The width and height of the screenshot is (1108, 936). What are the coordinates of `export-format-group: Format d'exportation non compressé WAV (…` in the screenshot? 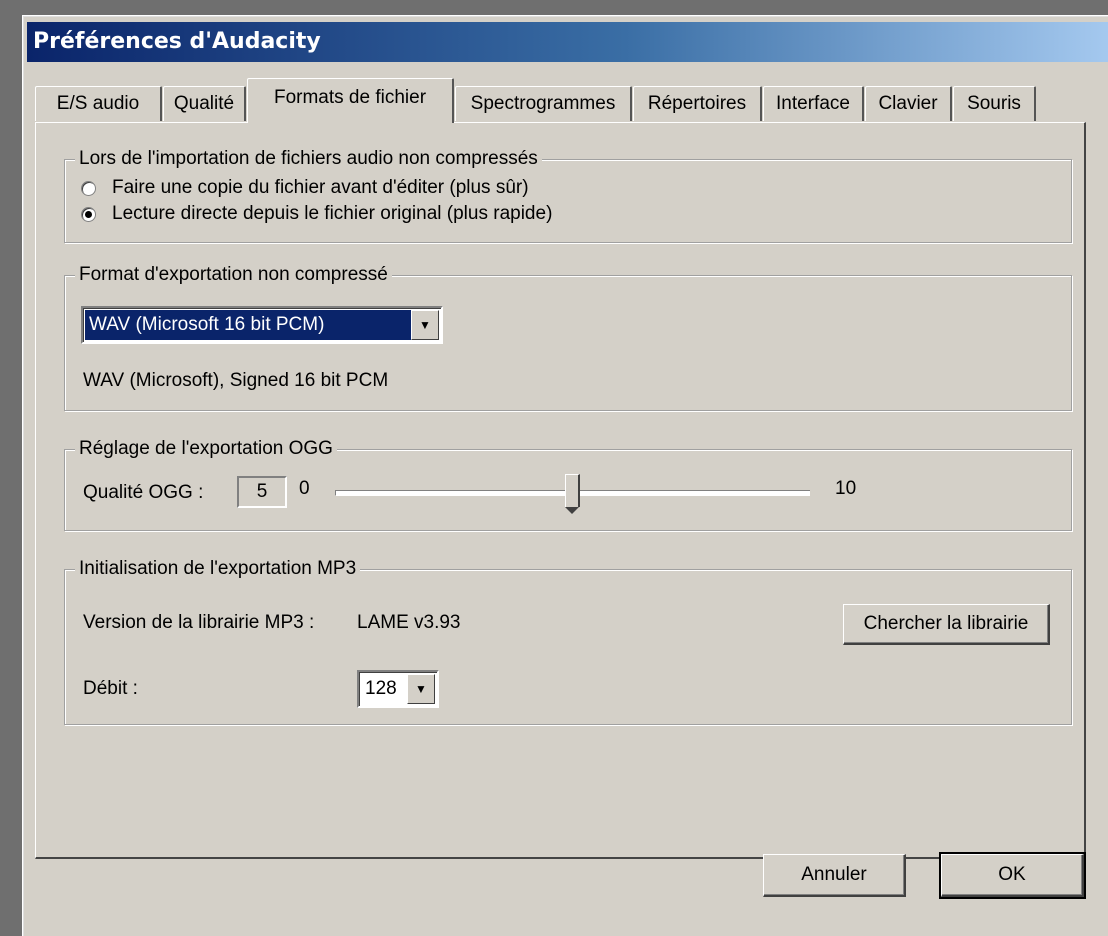 It's located at (568, 336).